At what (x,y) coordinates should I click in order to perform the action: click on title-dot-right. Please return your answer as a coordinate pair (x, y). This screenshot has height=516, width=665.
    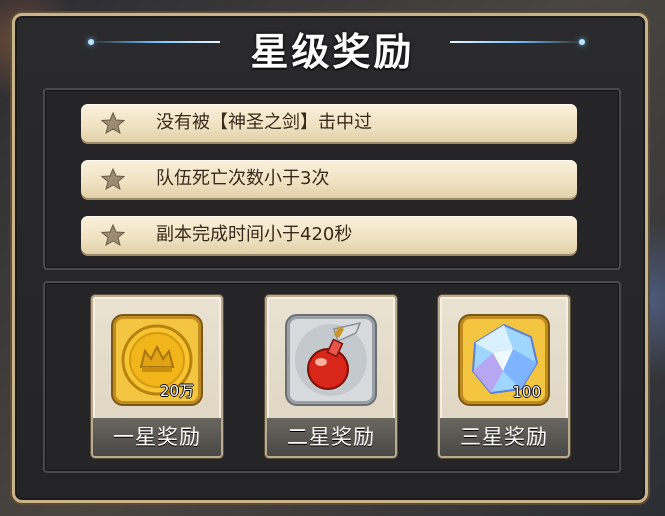
    Looking at the image, I should click on (582, 42).